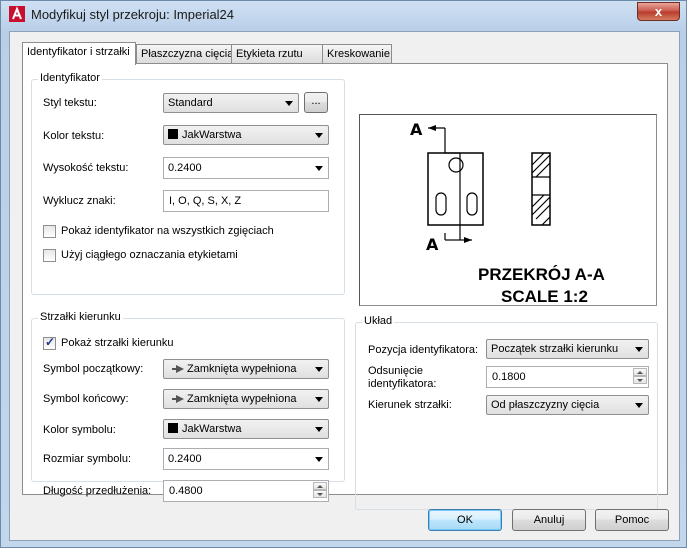  Describe the element at coordinates (49, 231) in the screenshot. I see `show-all-bends-checkbox` at that location.